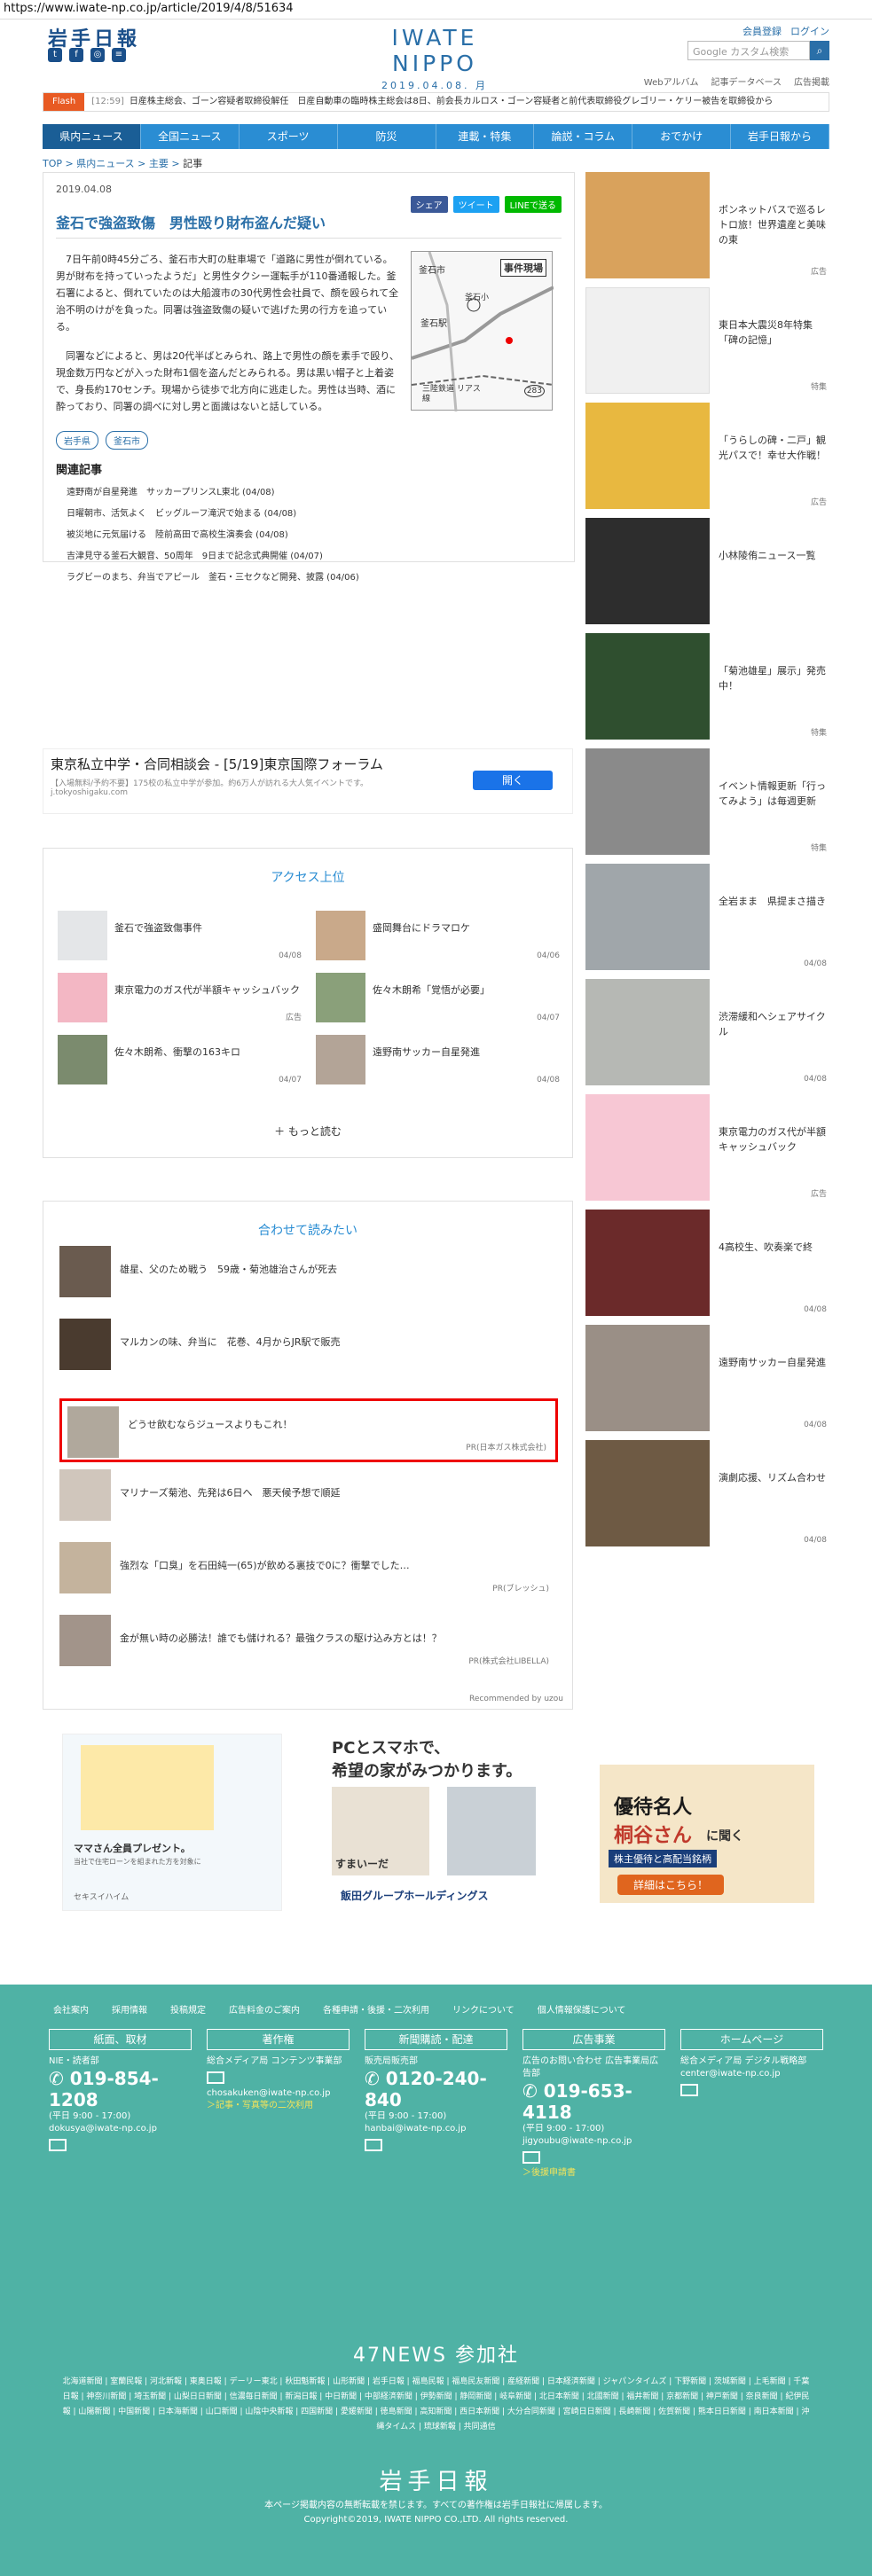 This screenshot has width=872, height=2576. Describe the element at coordinates (309, 514) in the screenshot. I see `related-link: 日曜朝市、活気よく ビッグルーフ滝沢で始まる (04/08)` at that location.